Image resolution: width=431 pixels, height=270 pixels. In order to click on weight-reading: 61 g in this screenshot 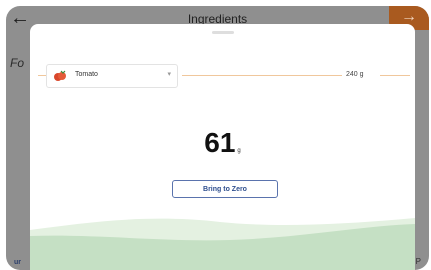, I will do `click(222, 143)`.